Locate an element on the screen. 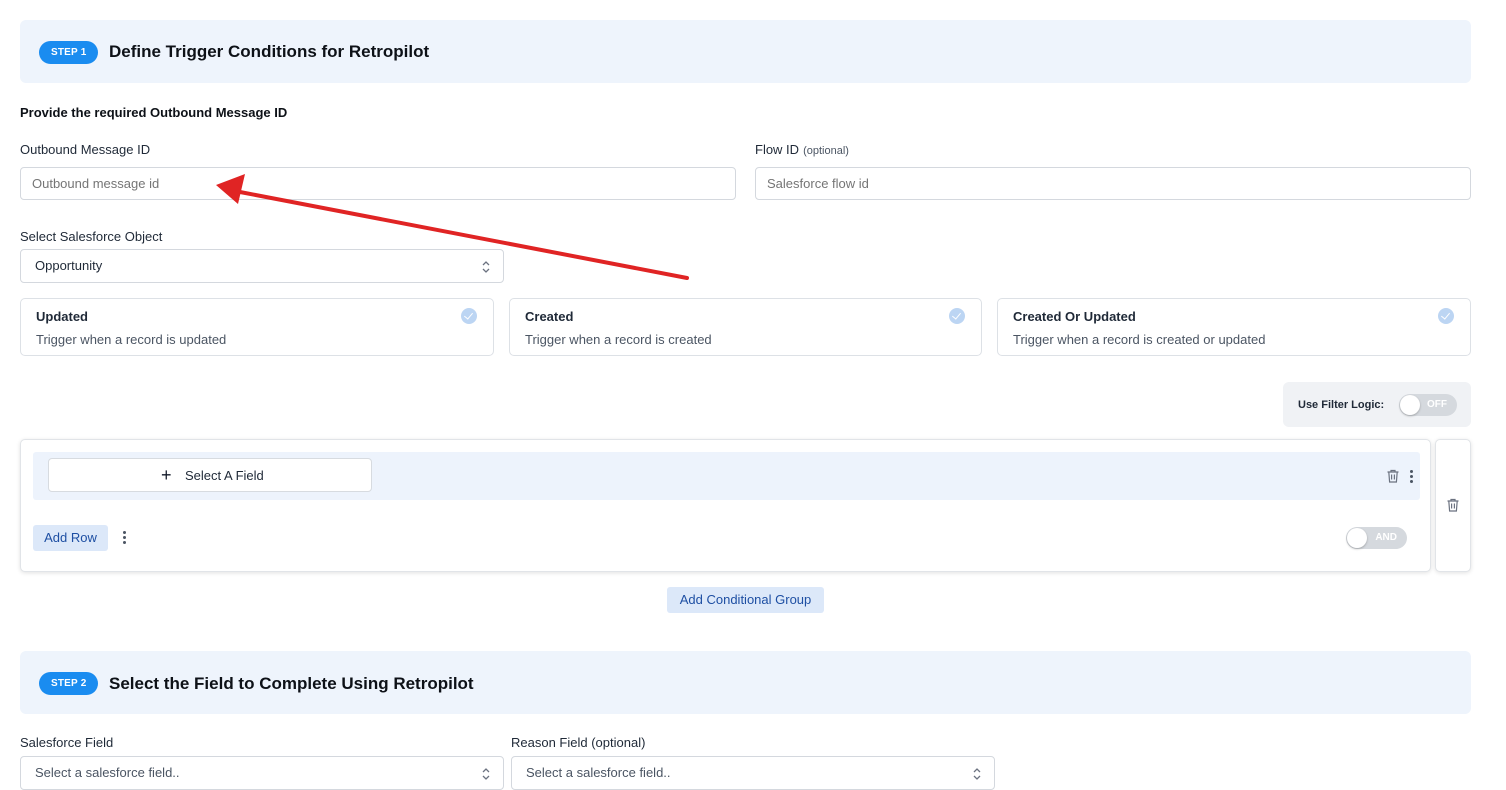  flow-id-label-text: Flow ID is located at coordinates (777, 149).